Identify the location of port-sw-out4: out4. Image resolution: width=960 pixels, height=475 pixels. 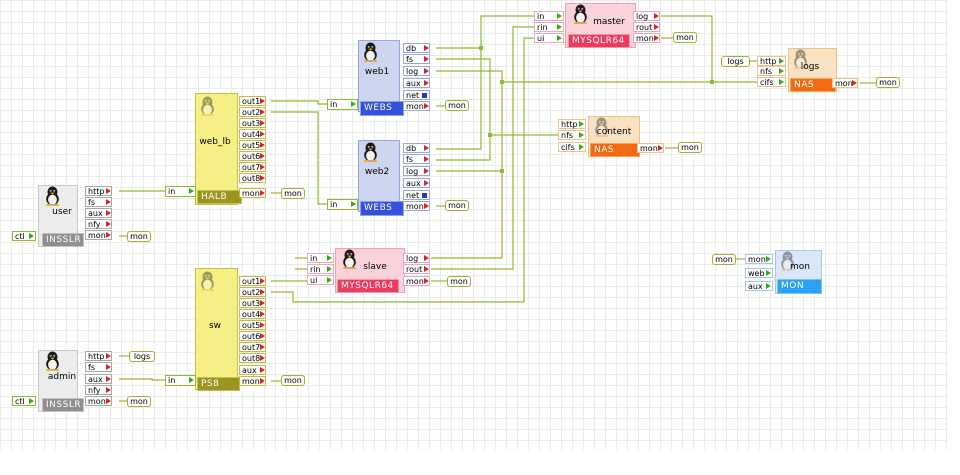
(252, 314).